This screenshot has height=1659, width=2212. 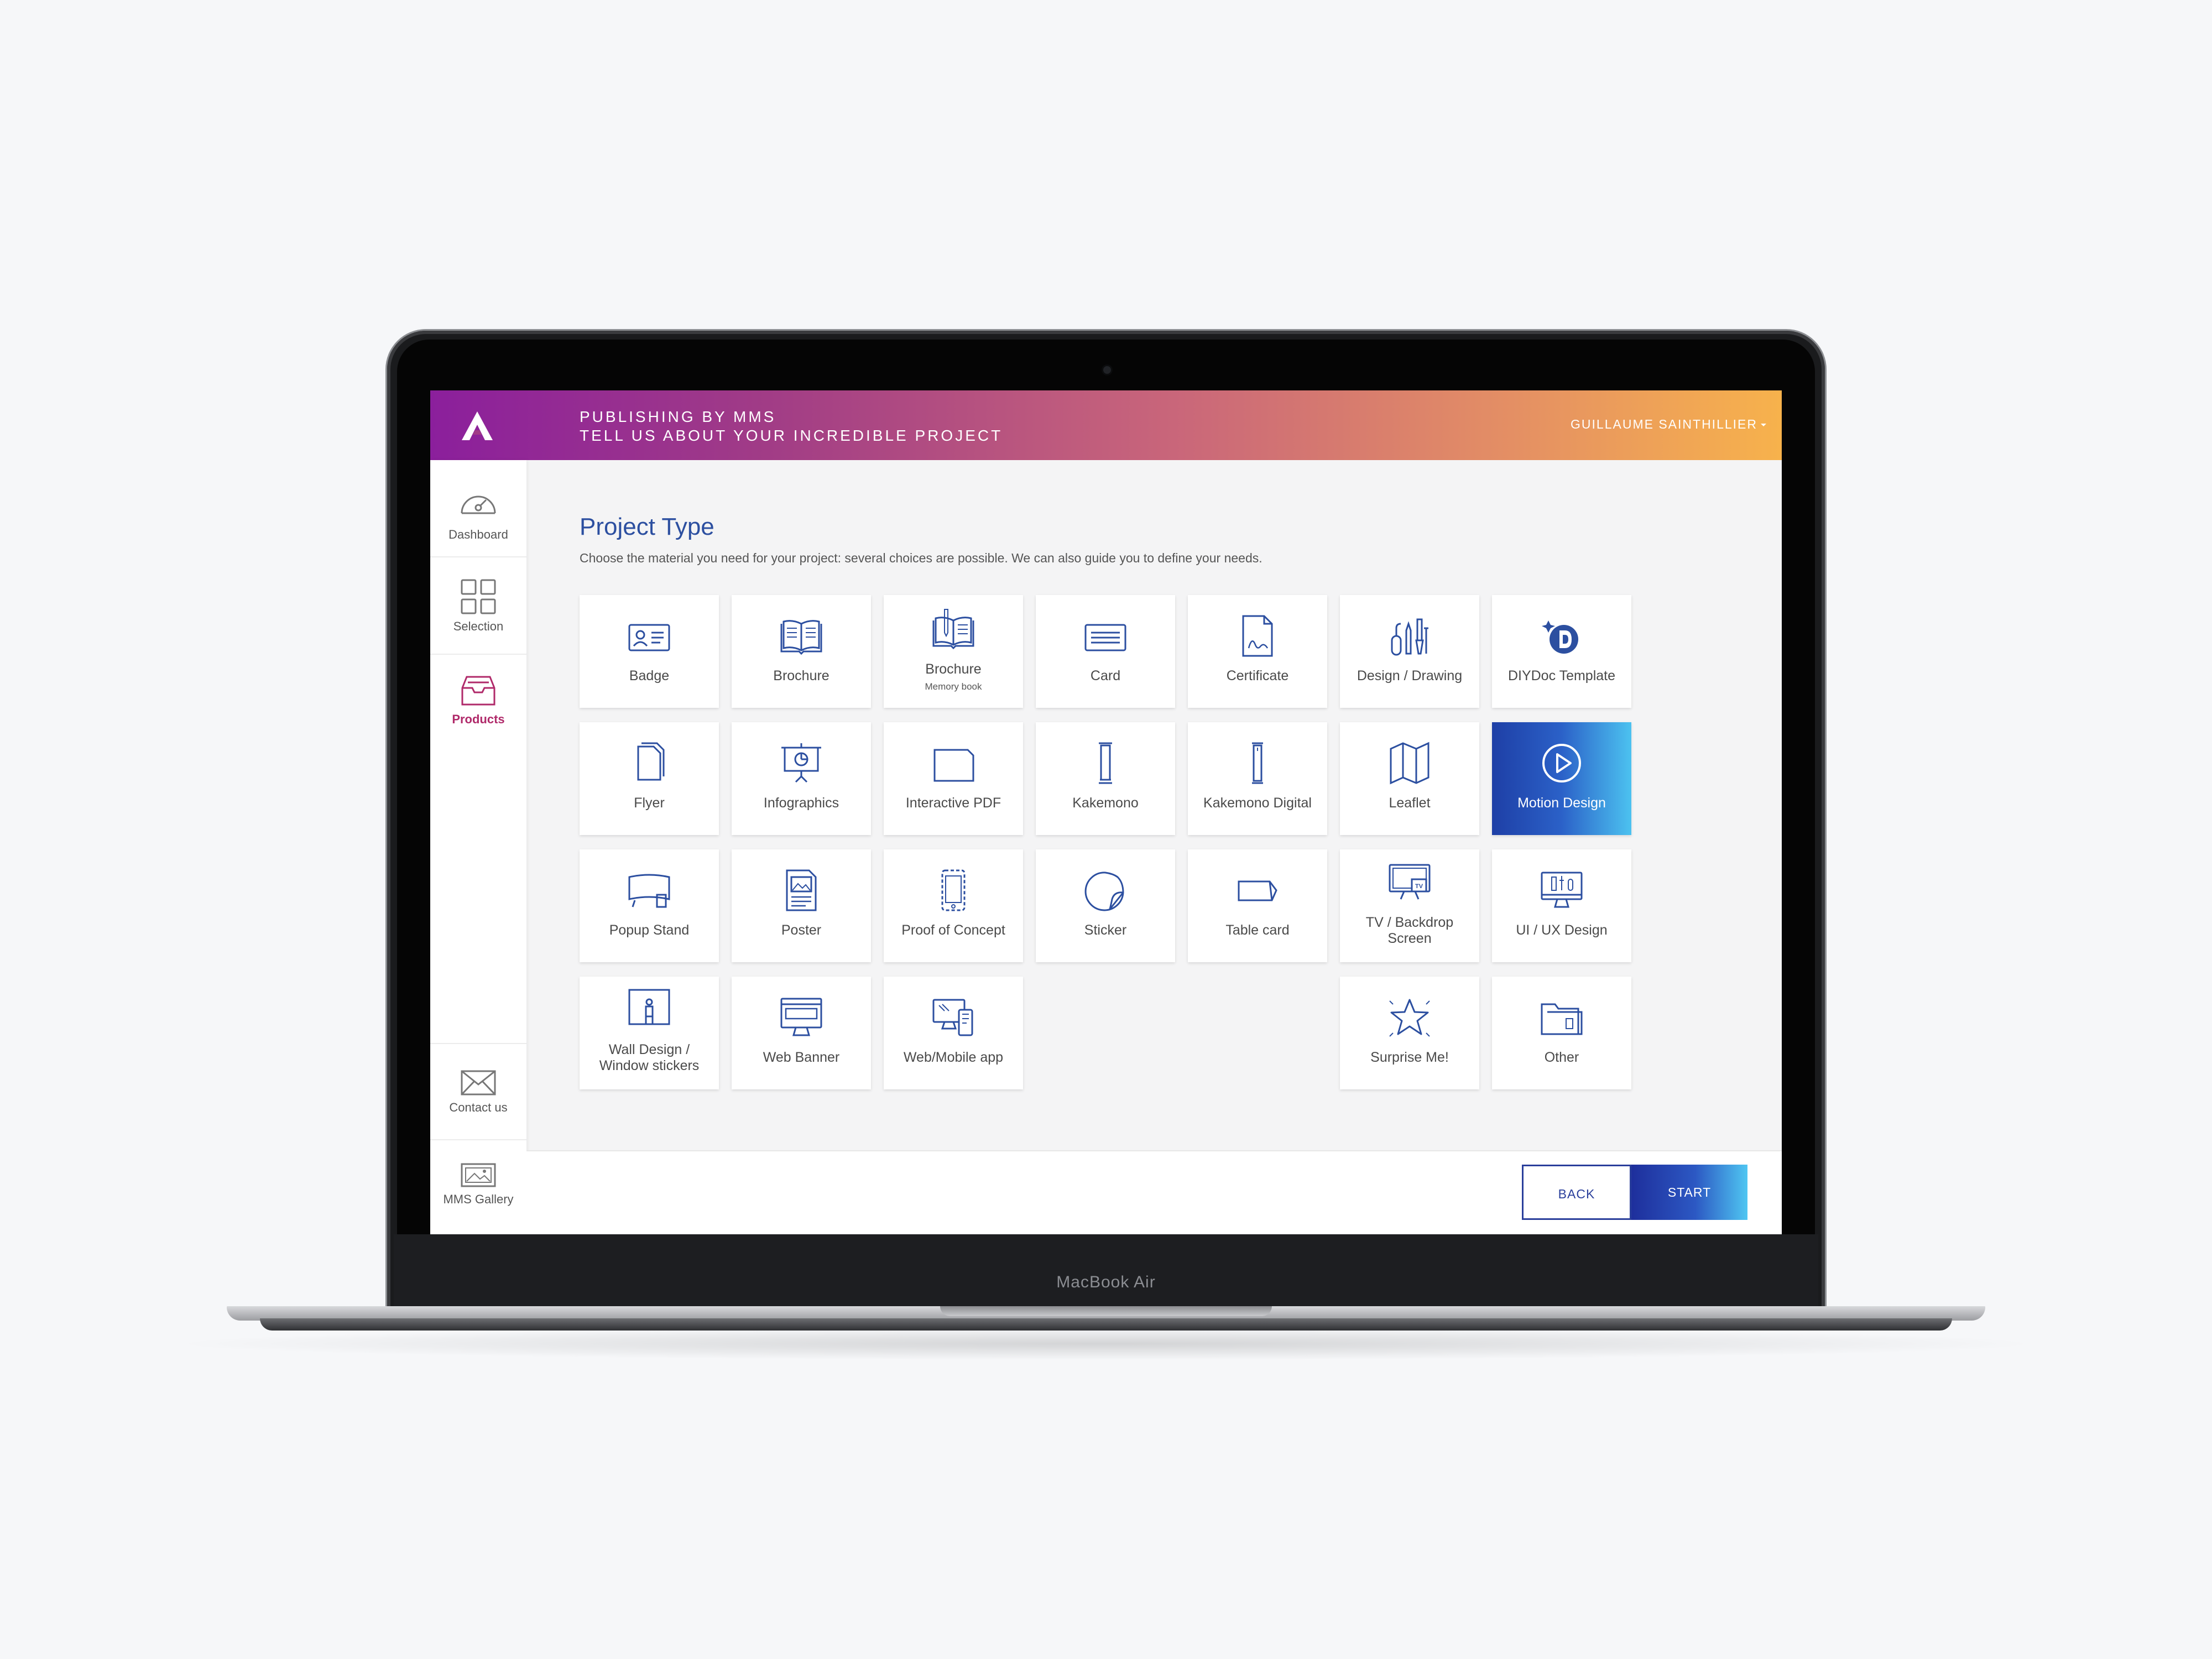 What do you see at coordinates (479, 1199) in the screenshot?
I see `sidebar-item-label: MMS Gallery` at bounding box center [479, 1199].